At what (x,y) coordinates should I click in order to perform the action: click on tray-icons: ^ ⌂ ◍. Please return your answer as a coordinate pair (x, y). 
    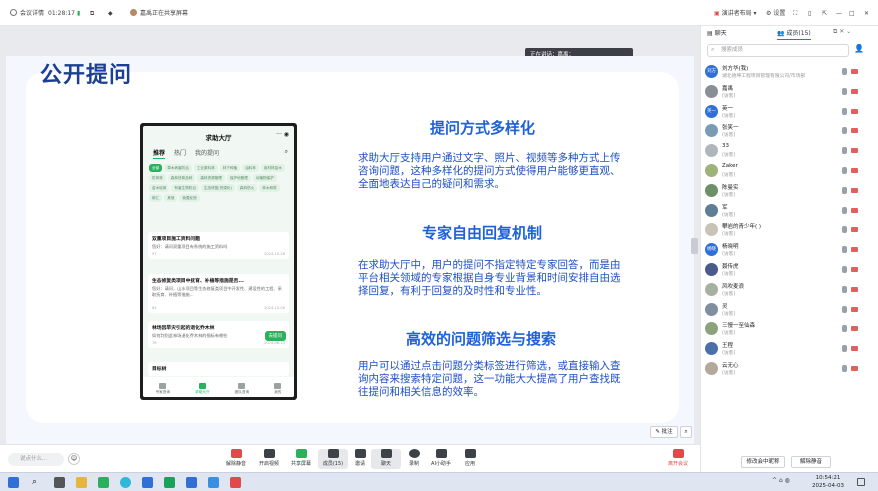
    Looking at the image, I should click on (781, 480).